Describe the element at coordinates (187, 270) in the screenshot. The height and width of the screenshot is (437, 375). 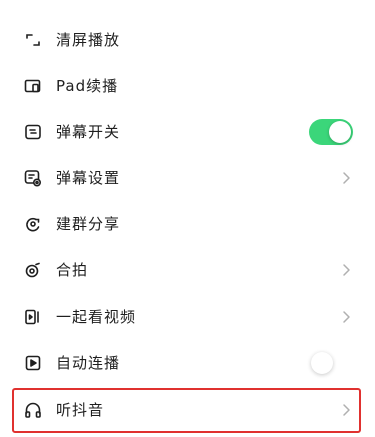
I see `menu-item-duet: 合拍` at that location.